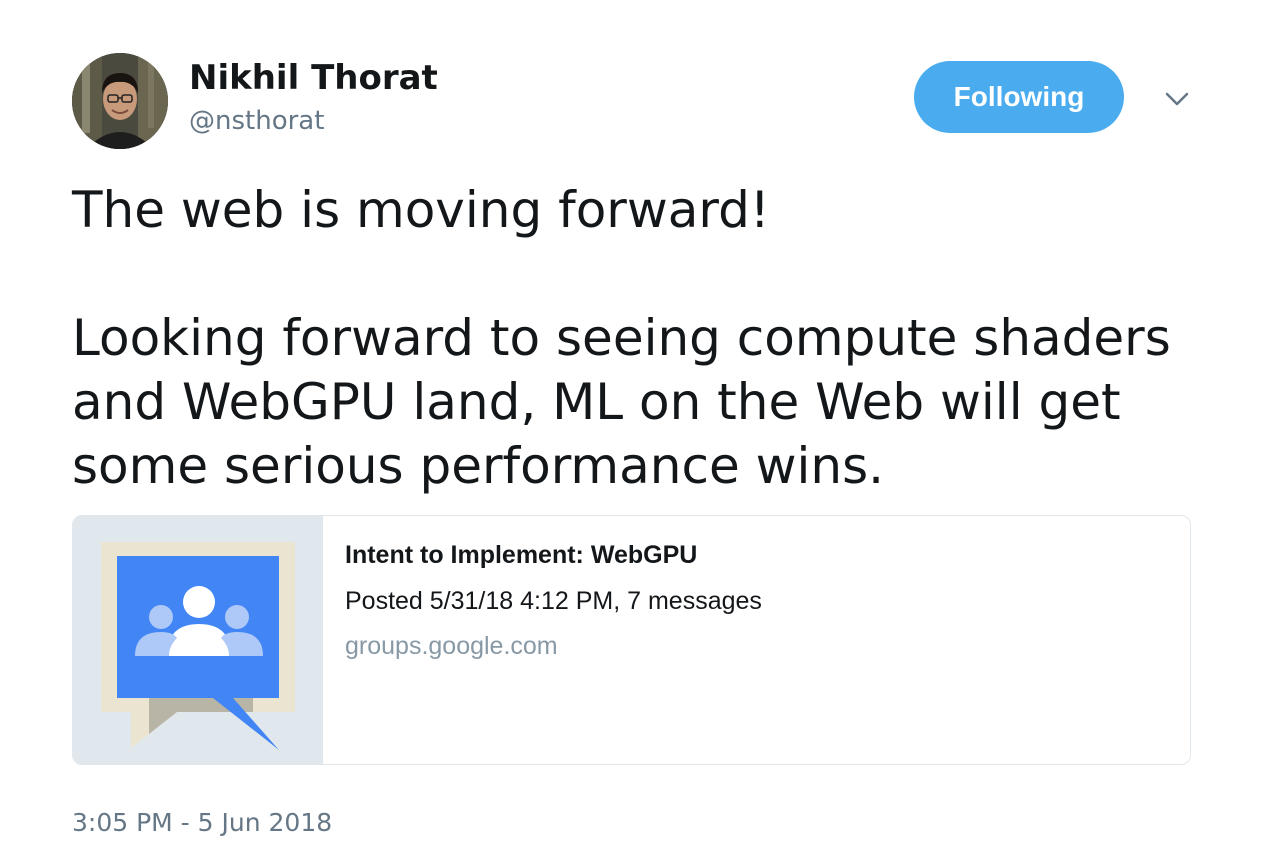 The image size is (1265, 860). I want to click on tweet-timestamp: 3:05 PM - 5 Jun 2018, so click(202, 822).